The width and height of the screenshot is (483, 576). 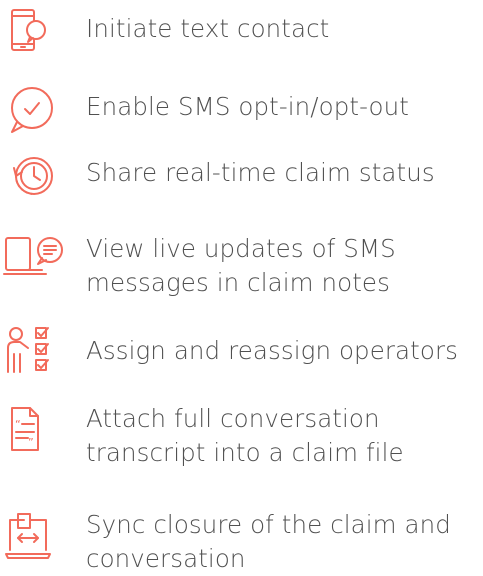 I want to click on feature-text: Attach full conversation, so click(x=233, y=418).